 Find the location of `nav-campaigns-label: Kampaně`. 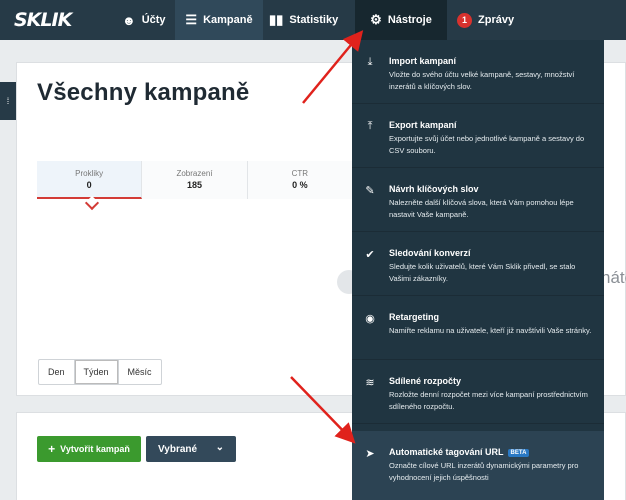

nav-campaigns-label: Kampaně is located at coordinates (228, 20).